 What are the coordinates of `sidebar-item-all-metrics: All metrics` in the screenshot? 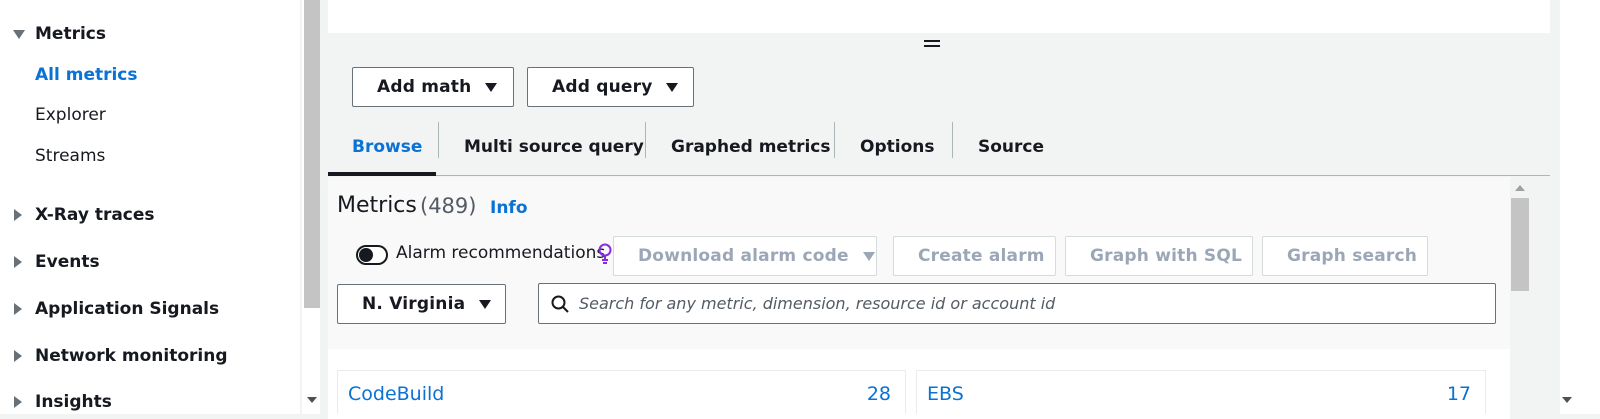 It's located at (86, 75).